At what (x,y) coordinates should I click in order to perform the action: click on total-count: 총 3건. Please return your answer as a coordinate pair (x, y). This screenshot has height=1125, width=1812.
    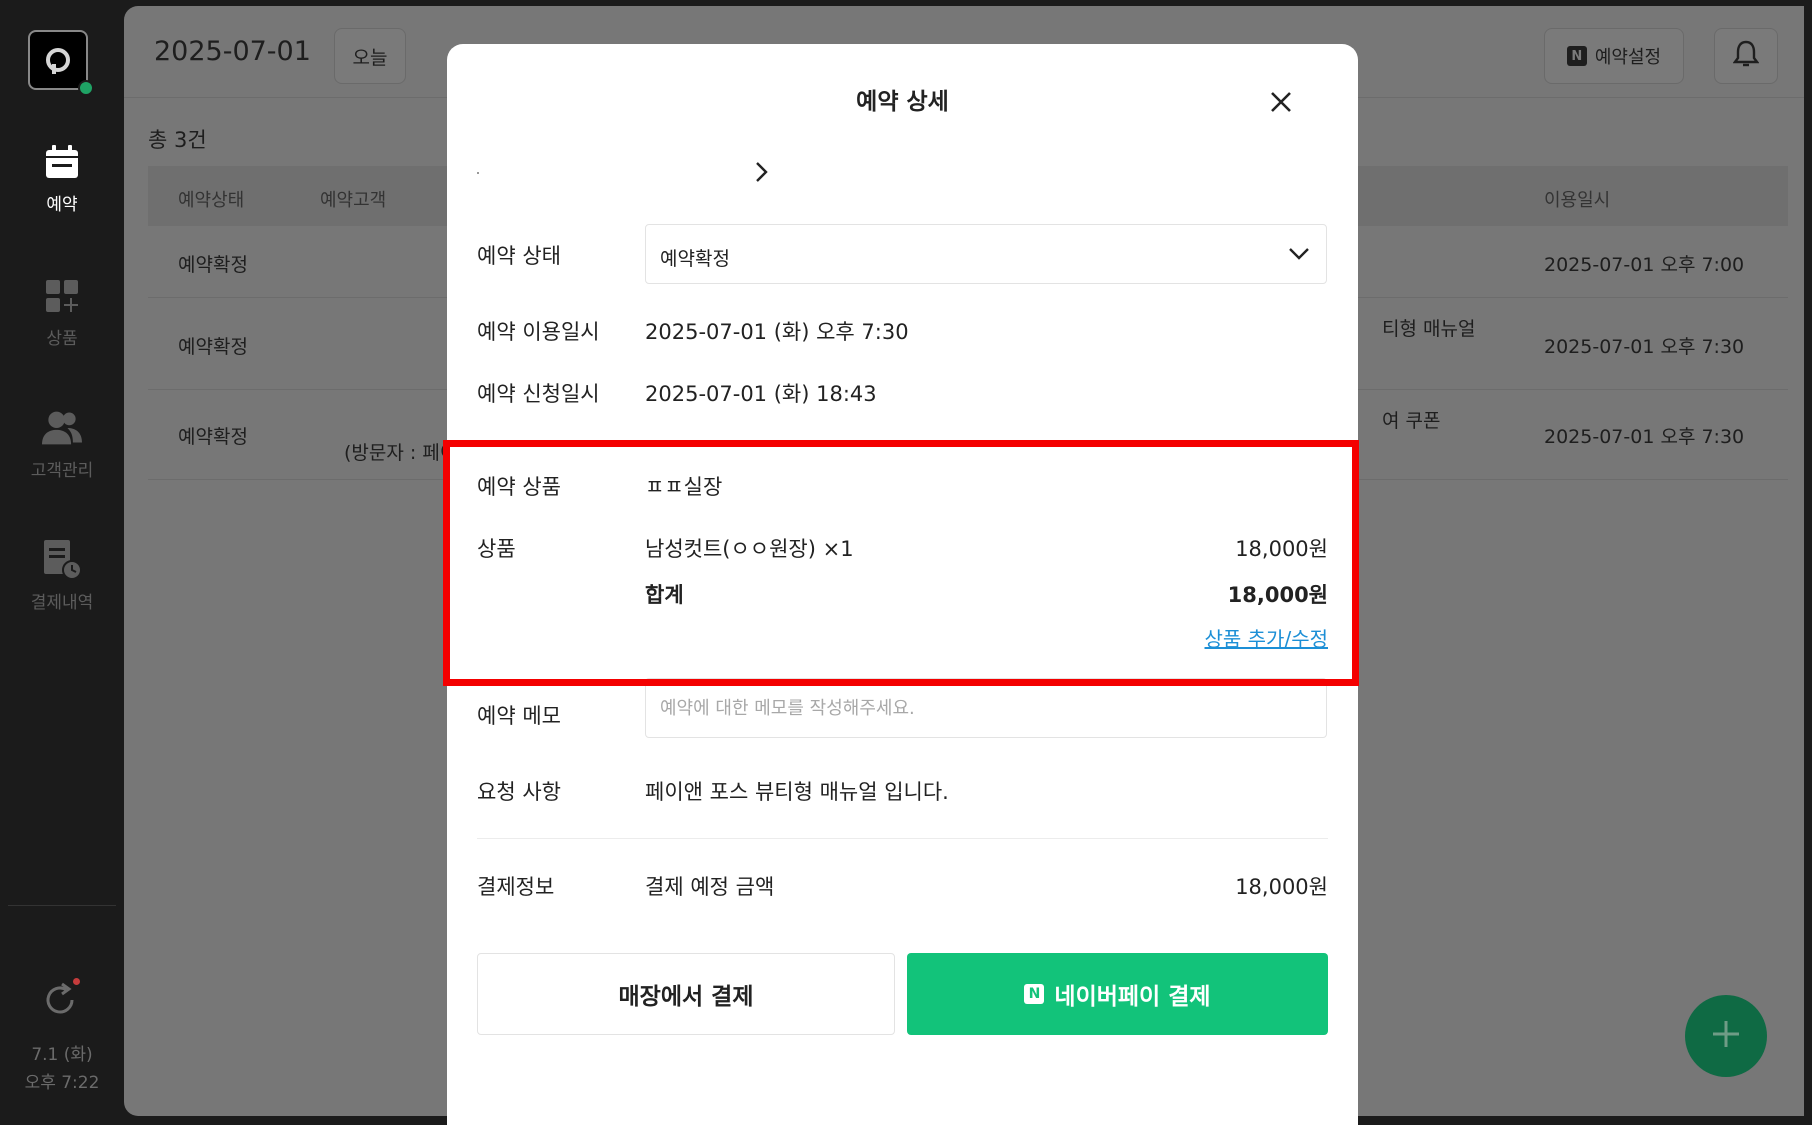
    Looking at the image, I should click on (177, 140).